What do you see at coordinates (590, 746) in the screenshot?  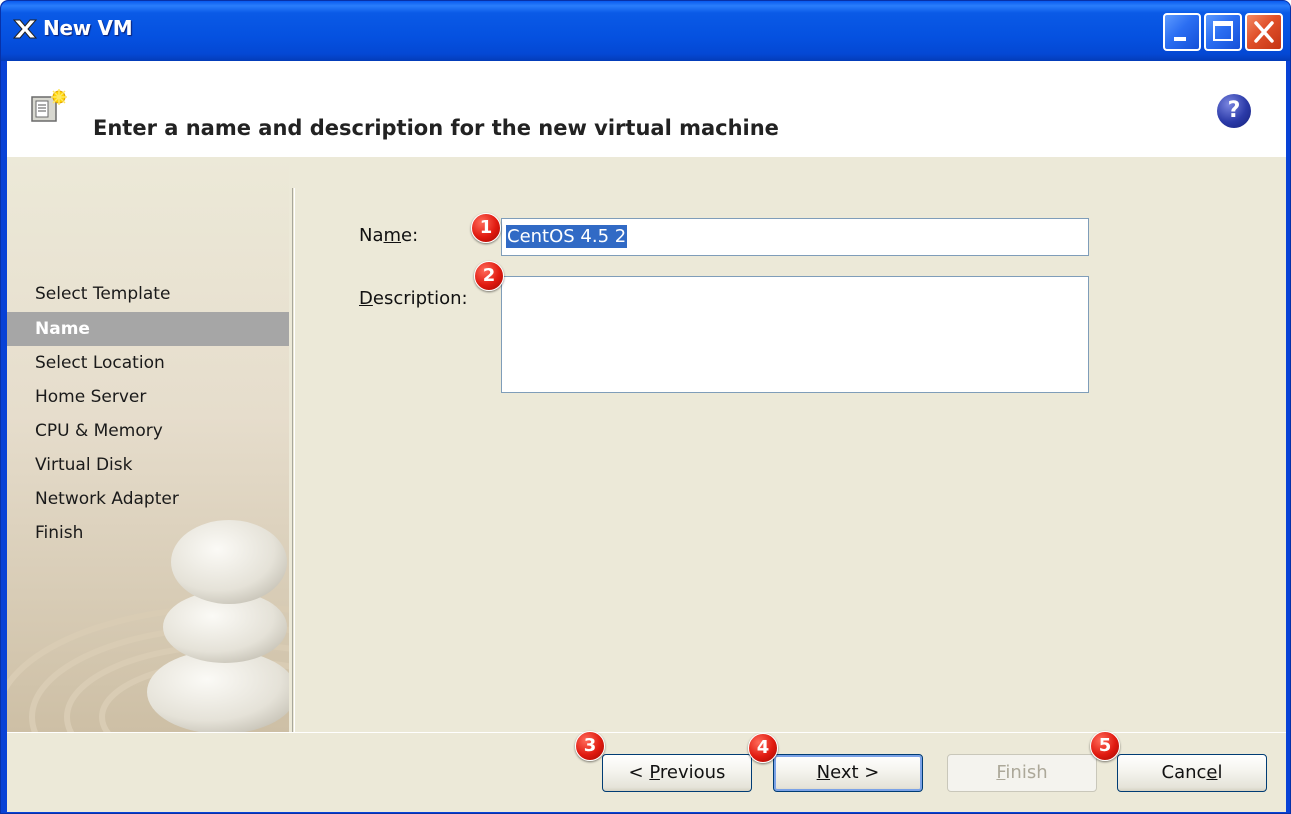 I see `callout-badge-3: 3` at bounding box center [590, 746].